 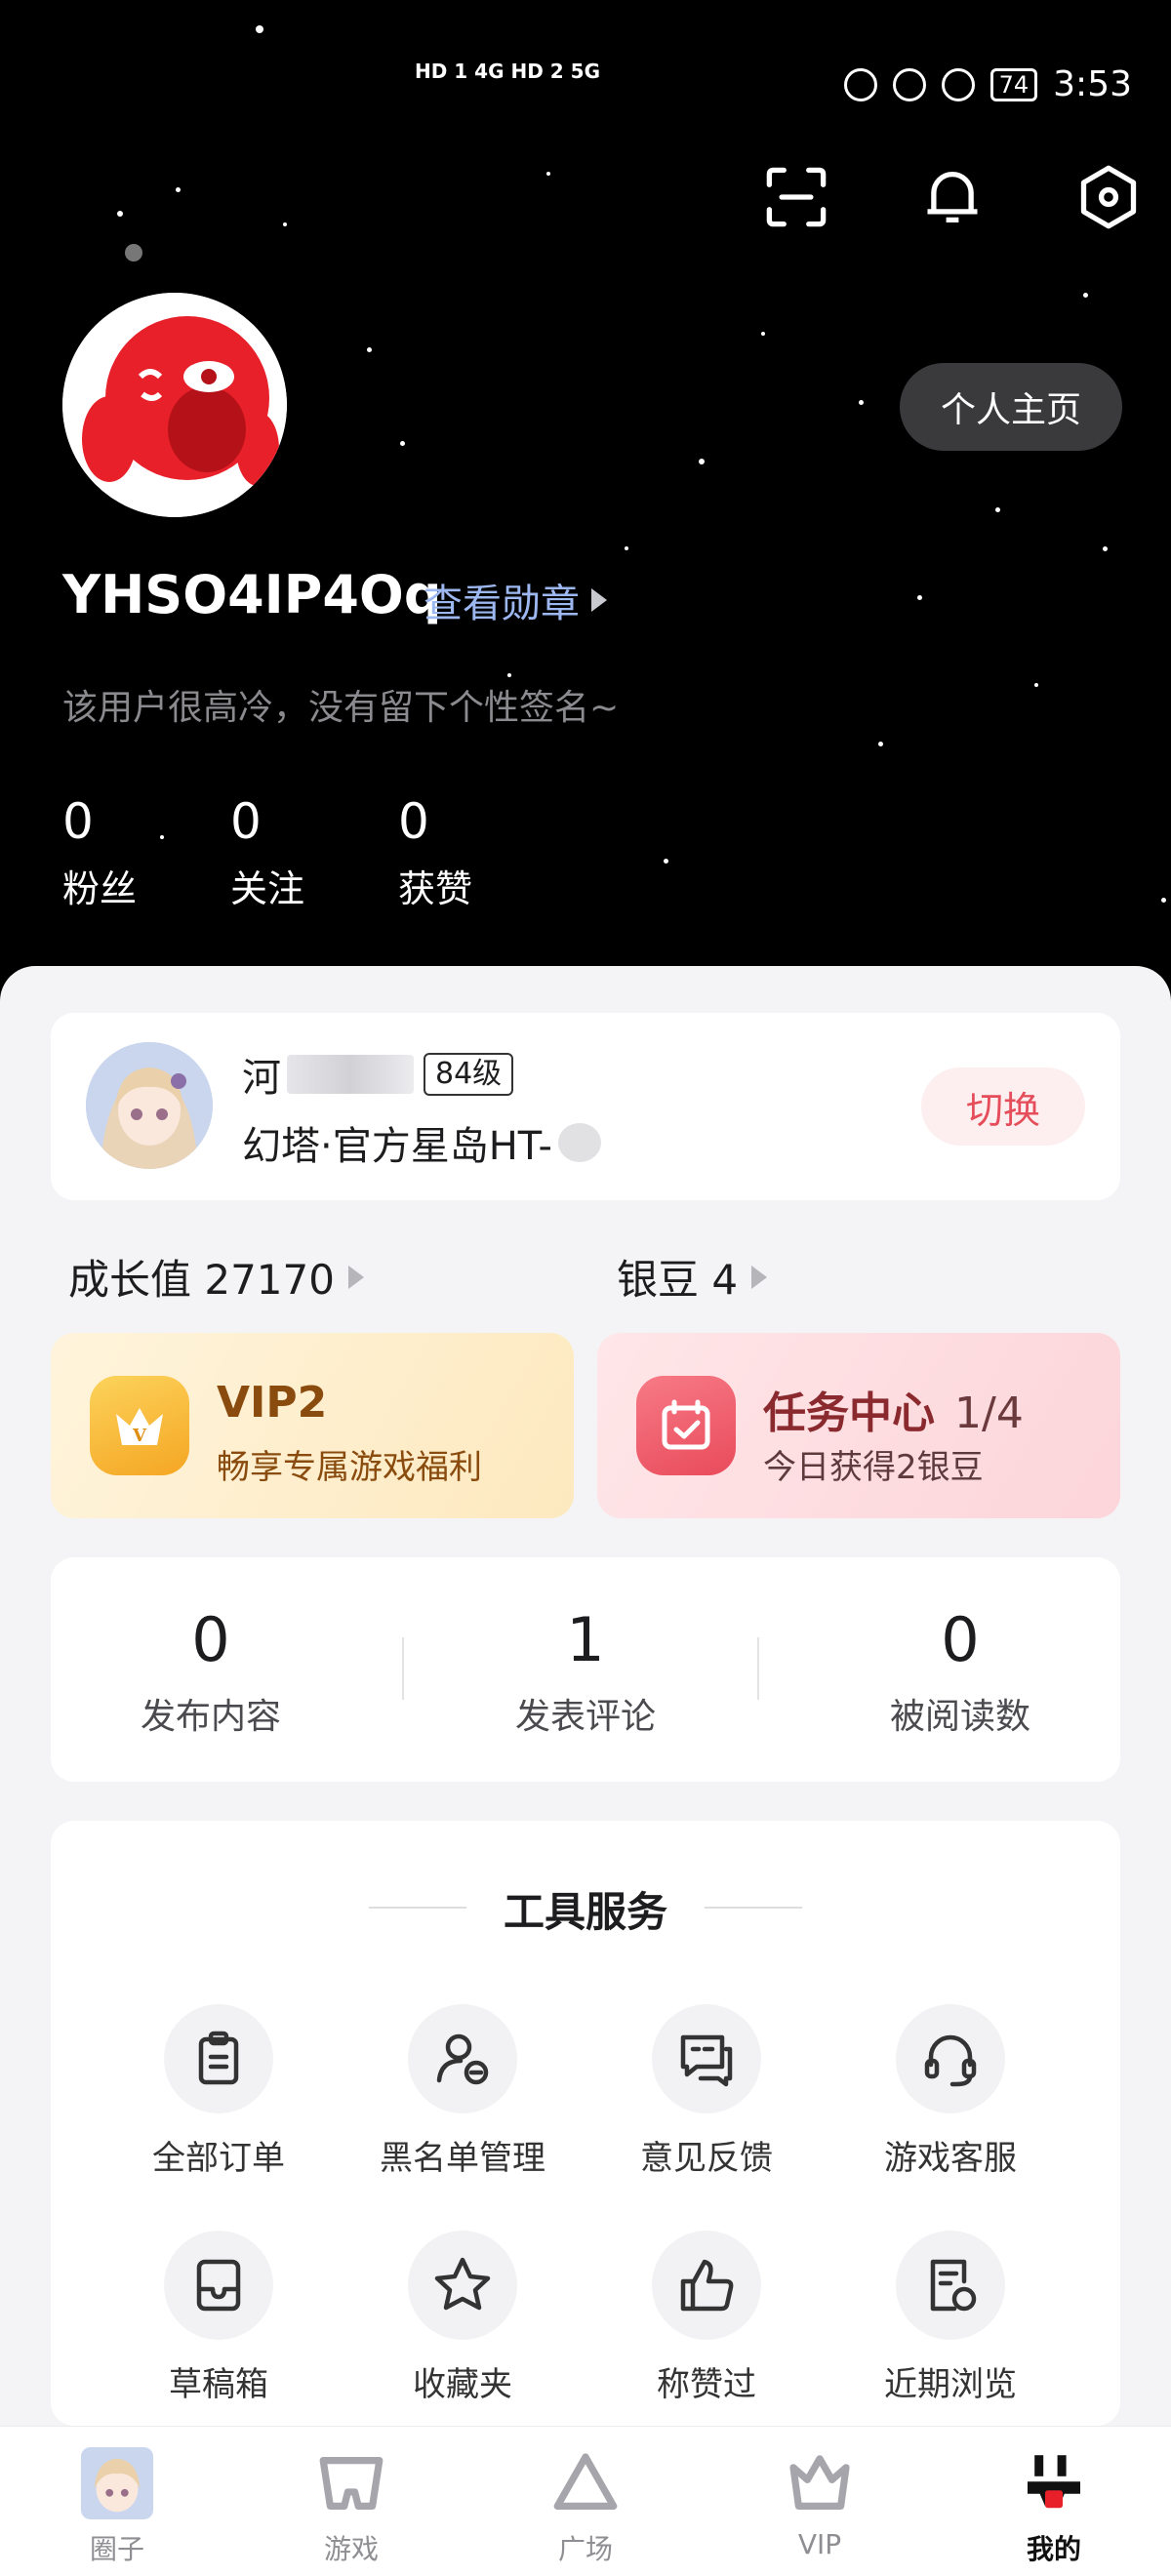 What do you see at coordinates (1054, 2483) in the screenshot?
I see `mine-icon` at bounding box center [1054, 2483].